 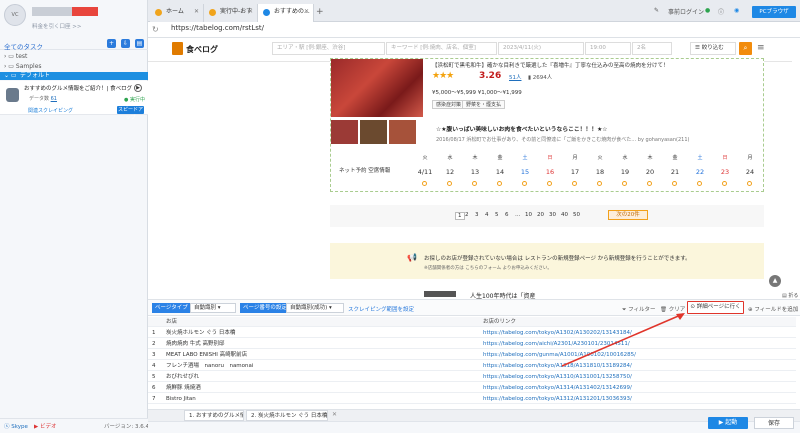 What do you see at coordinates (628, 215) in the screenshot?
I see `next-page-button: 次の20件` at bounding box center [628, 215].